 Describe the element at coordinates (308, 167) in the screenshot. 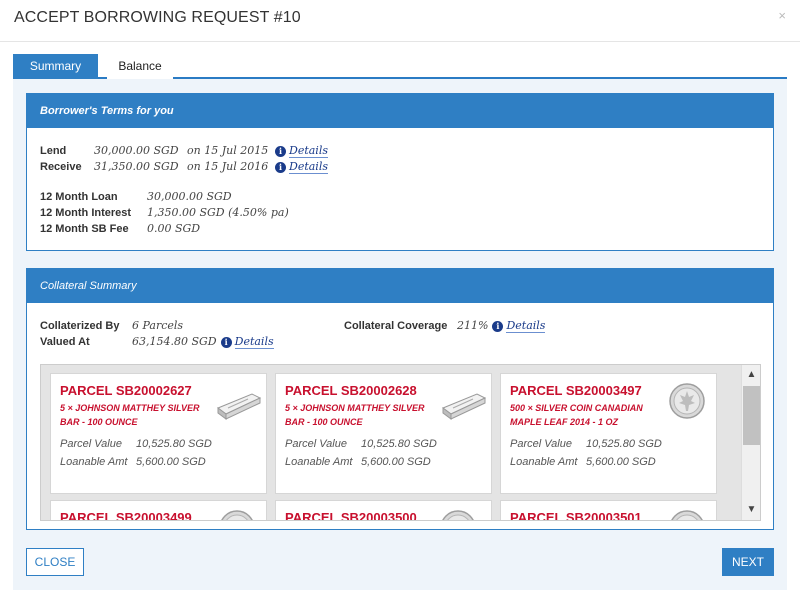

I see `receive-details-link: Details` at that location.